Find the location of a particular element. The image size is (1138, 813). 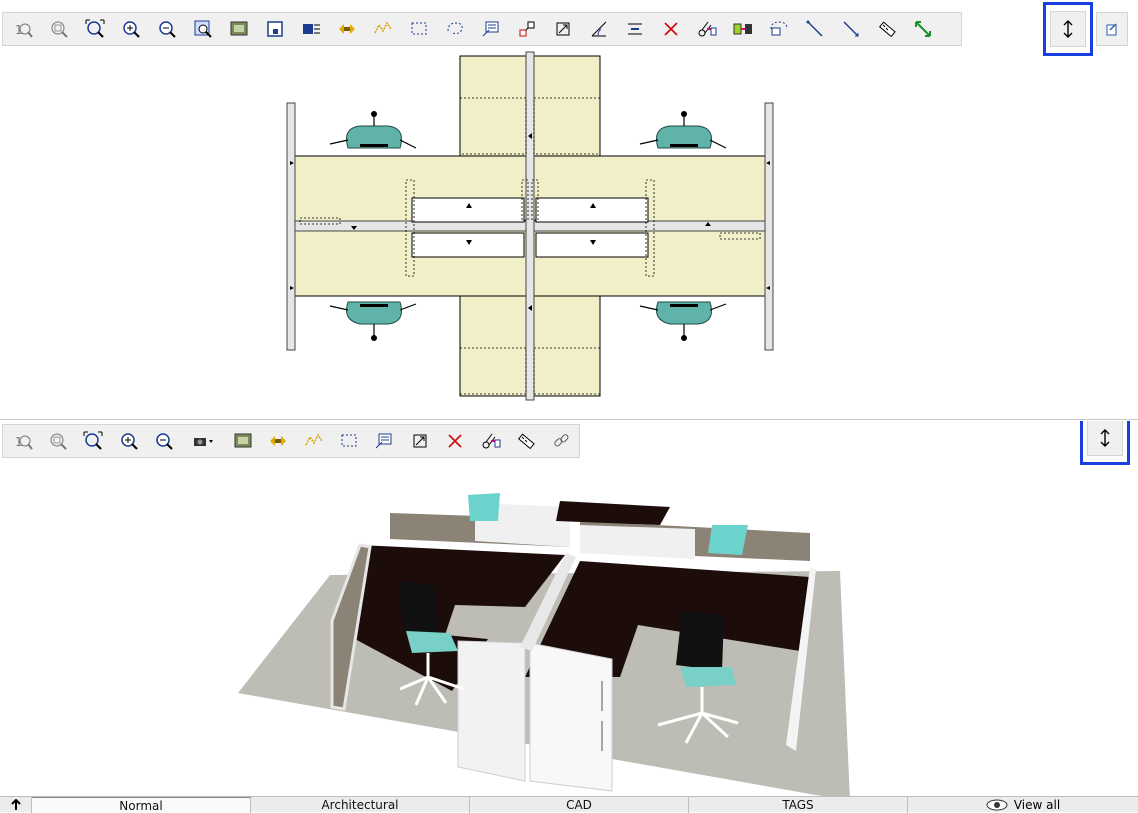

select-all-icon is located at coordinates (275, 29).